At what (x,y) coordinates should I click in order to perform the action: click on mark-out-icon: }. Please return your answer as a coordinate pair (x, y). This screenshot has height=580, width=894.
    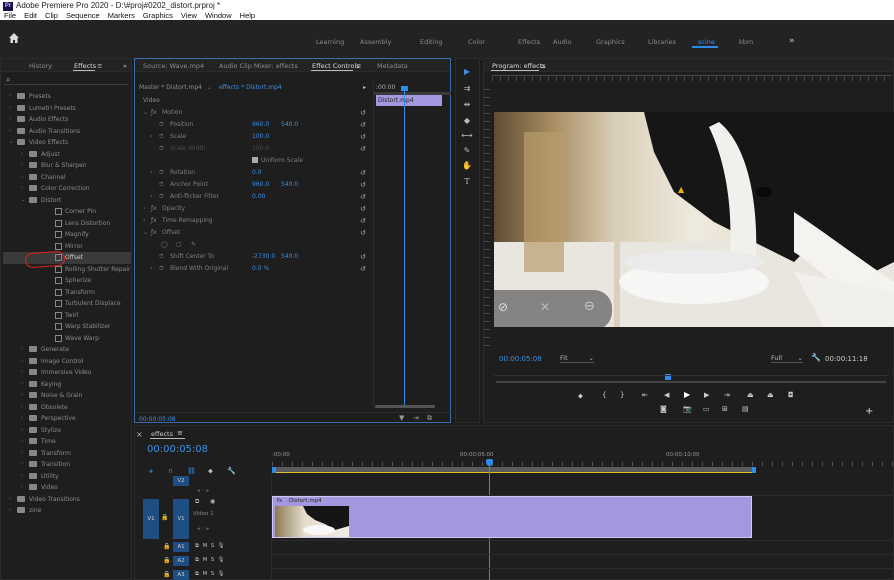
    Looking at the image, I should click on (622, 395).